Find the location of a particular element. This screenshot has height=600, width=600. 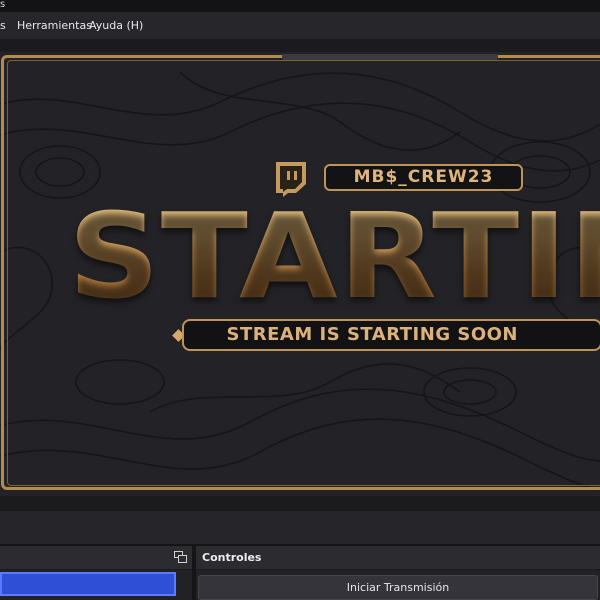

scenes-dock-header is located at coordinates (96, 558).